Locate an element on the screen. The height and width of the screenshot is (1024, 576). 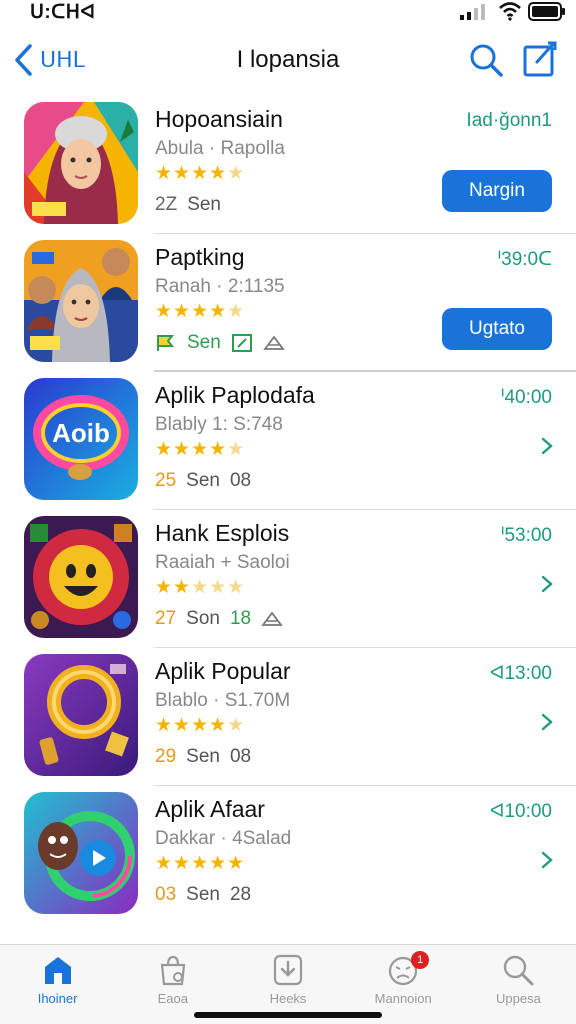
compose-icon is located at coordinates (540, 59).